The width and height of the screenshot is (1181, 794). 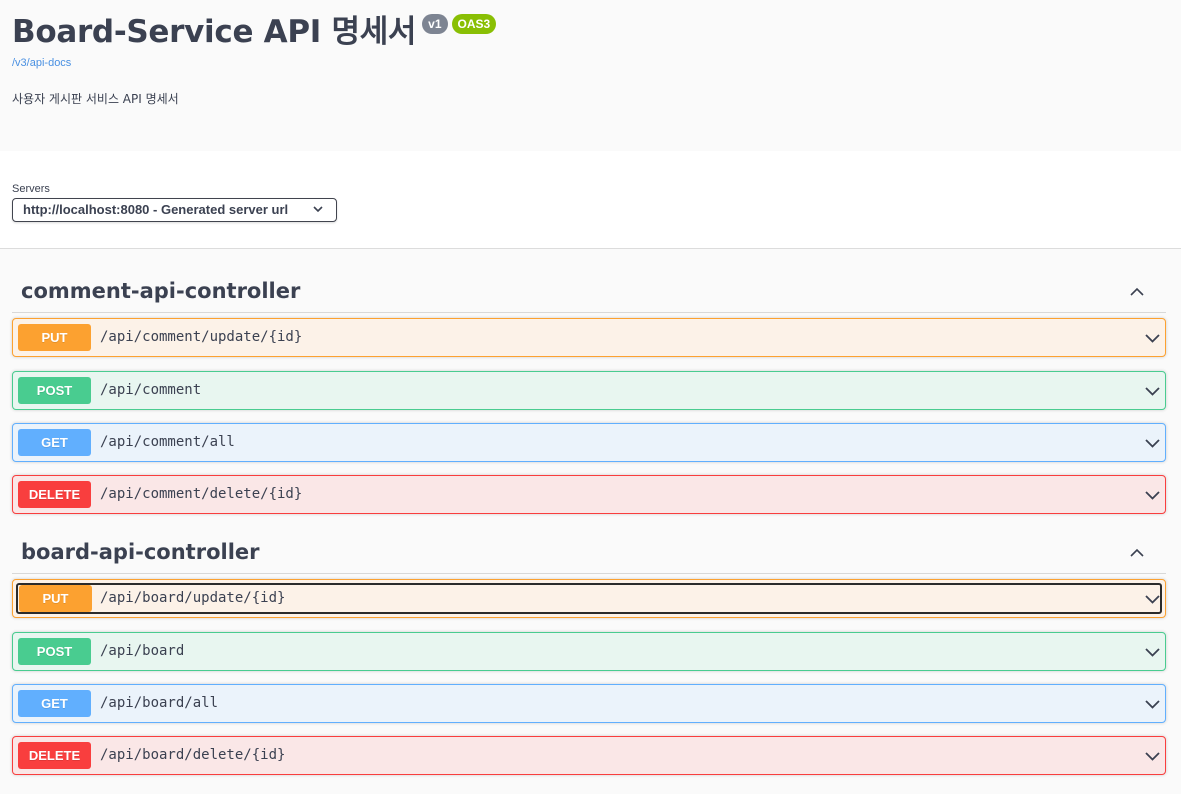 What do you see at coordinates (589, 703) in the screenshot?
I see `operation-get-board-all: GET /api/board/all` at bounding box center [589, 703].